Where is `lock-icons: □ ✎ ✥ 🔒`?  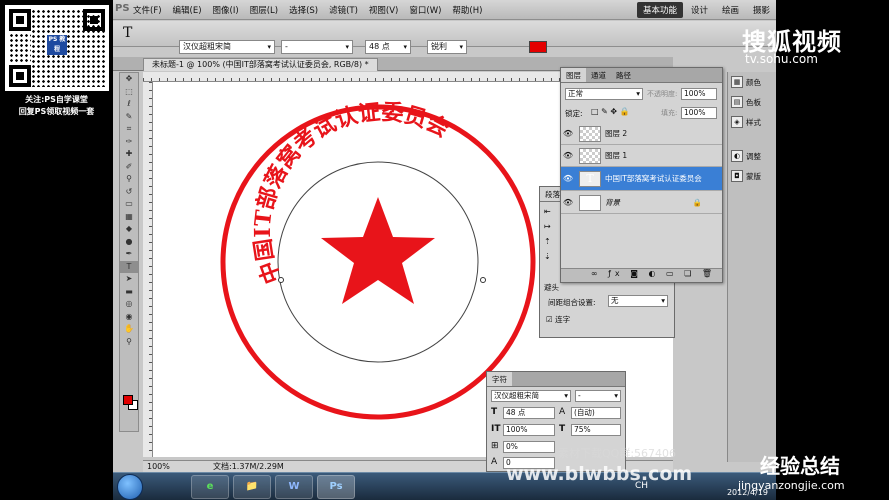 lock-icons: □ ✎ ✥ 🔒 is located at coordinates (610, 111).